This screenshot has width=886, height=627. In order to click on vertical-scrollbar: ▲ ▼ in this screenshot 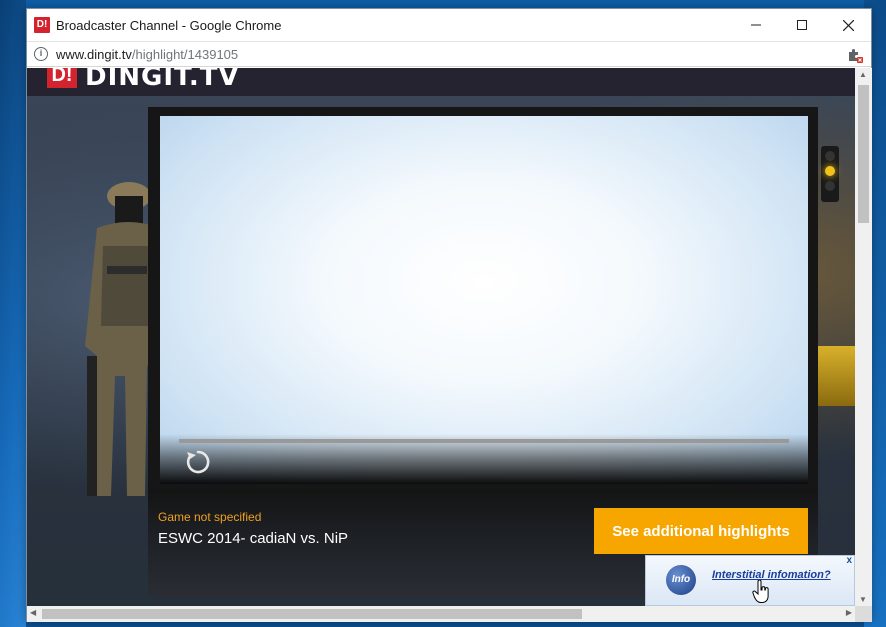, I will do `click(863, 337)`.